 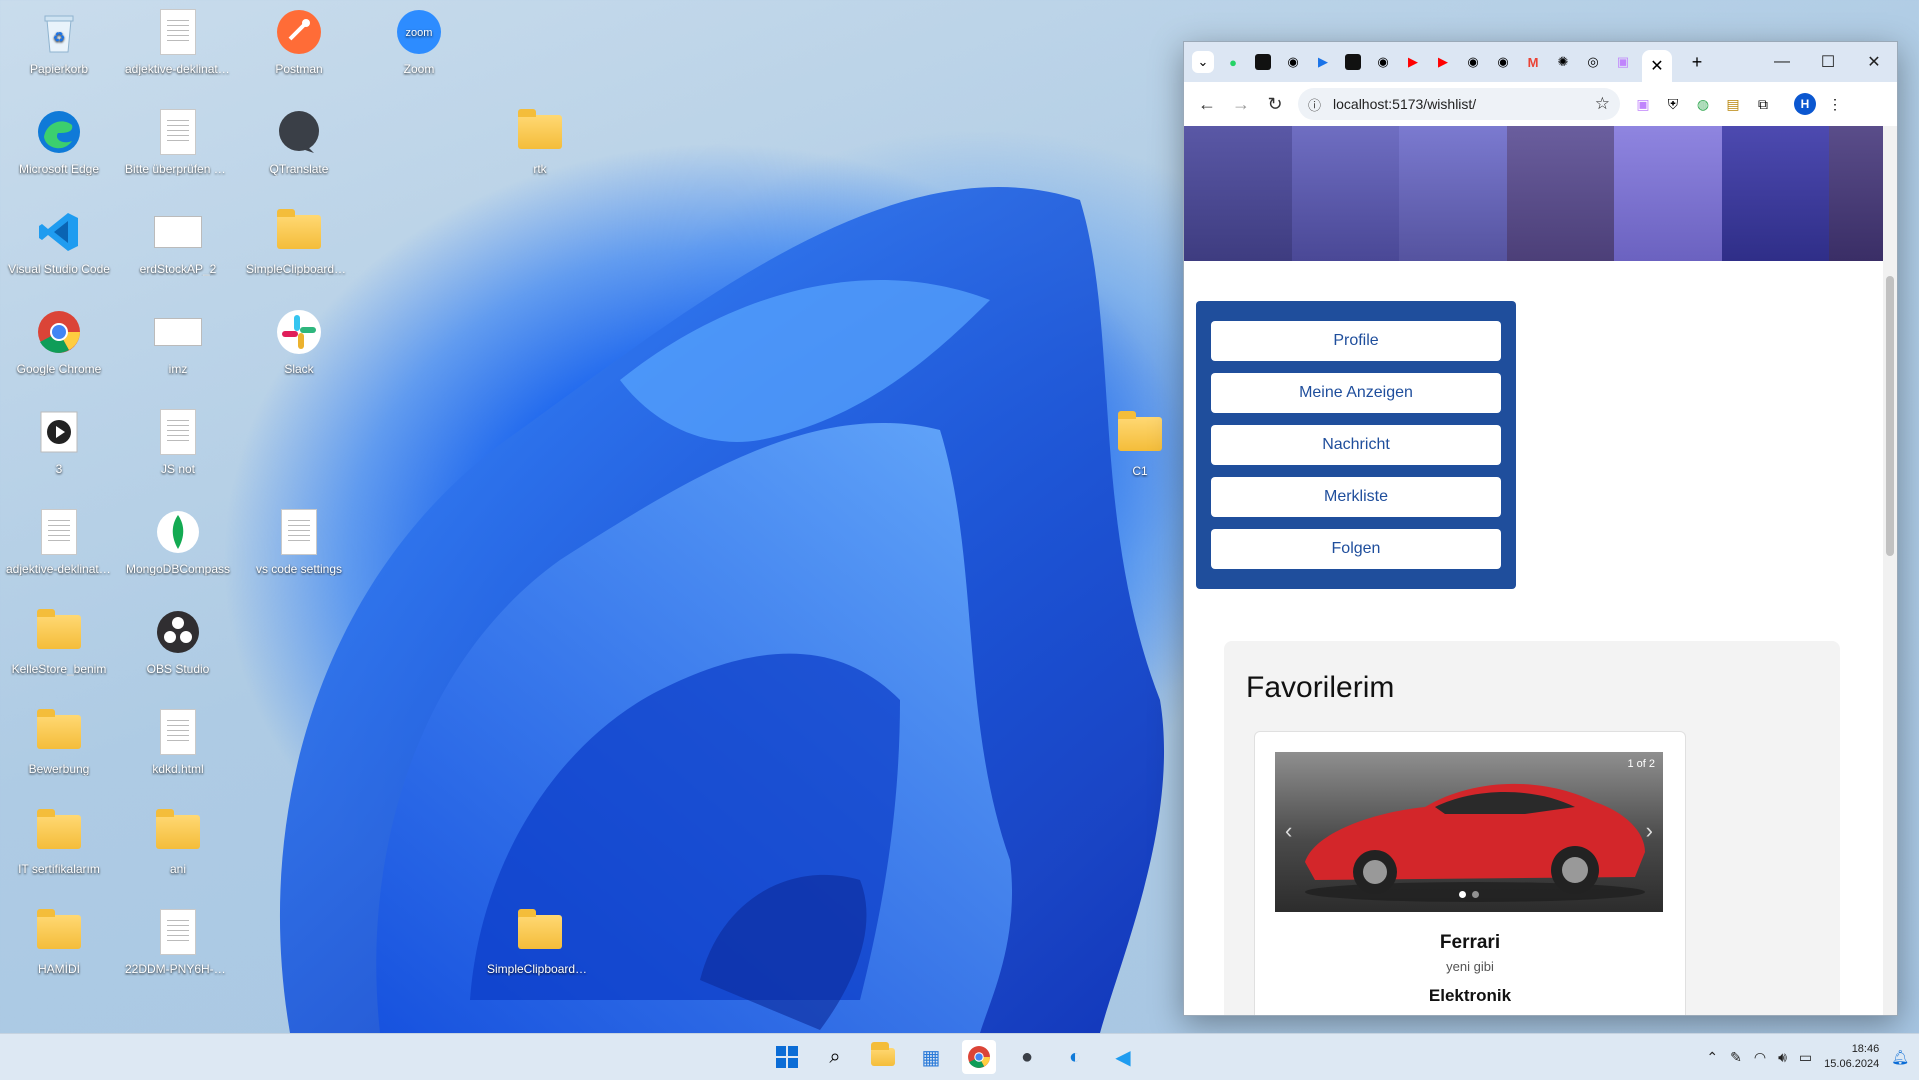 I want to click on chrome-taskbar-icon, so click(x=979, y=1057).